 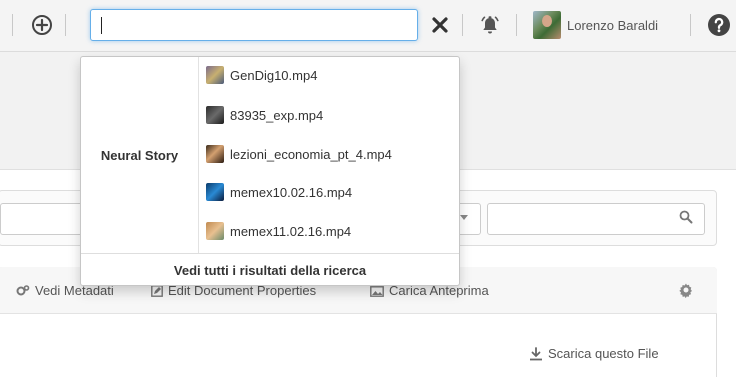 What do you see at coordinates (536, 353) in the screenshot?
I see `download-icon` at bounding box center [536, 353].